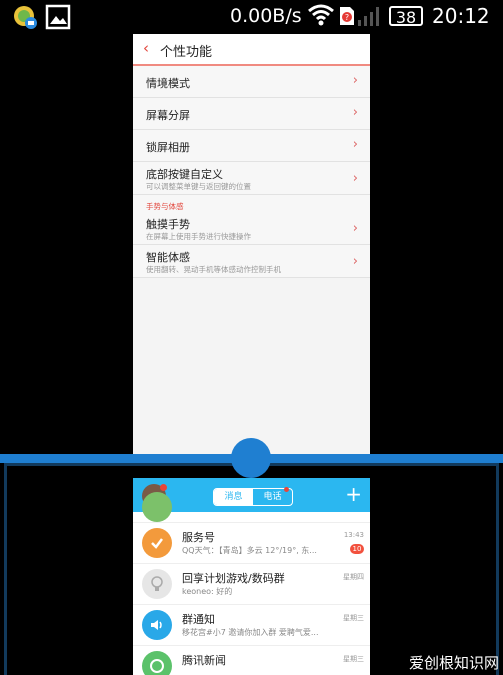 This screenshot has height=675, width=503. I want to click on list-item: 回享计划游戏/数码群 keoneo: 好的 星期四, so click(251, 584).